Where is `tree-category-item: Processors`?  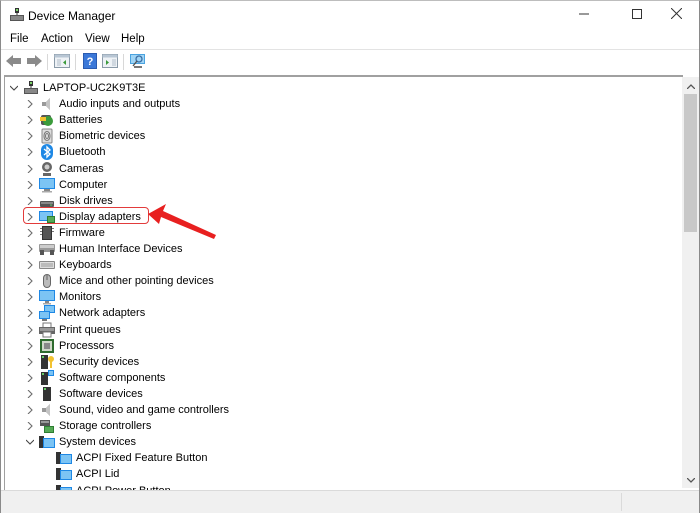 tree-category-item: Processors is located at coordinates (69, 346).